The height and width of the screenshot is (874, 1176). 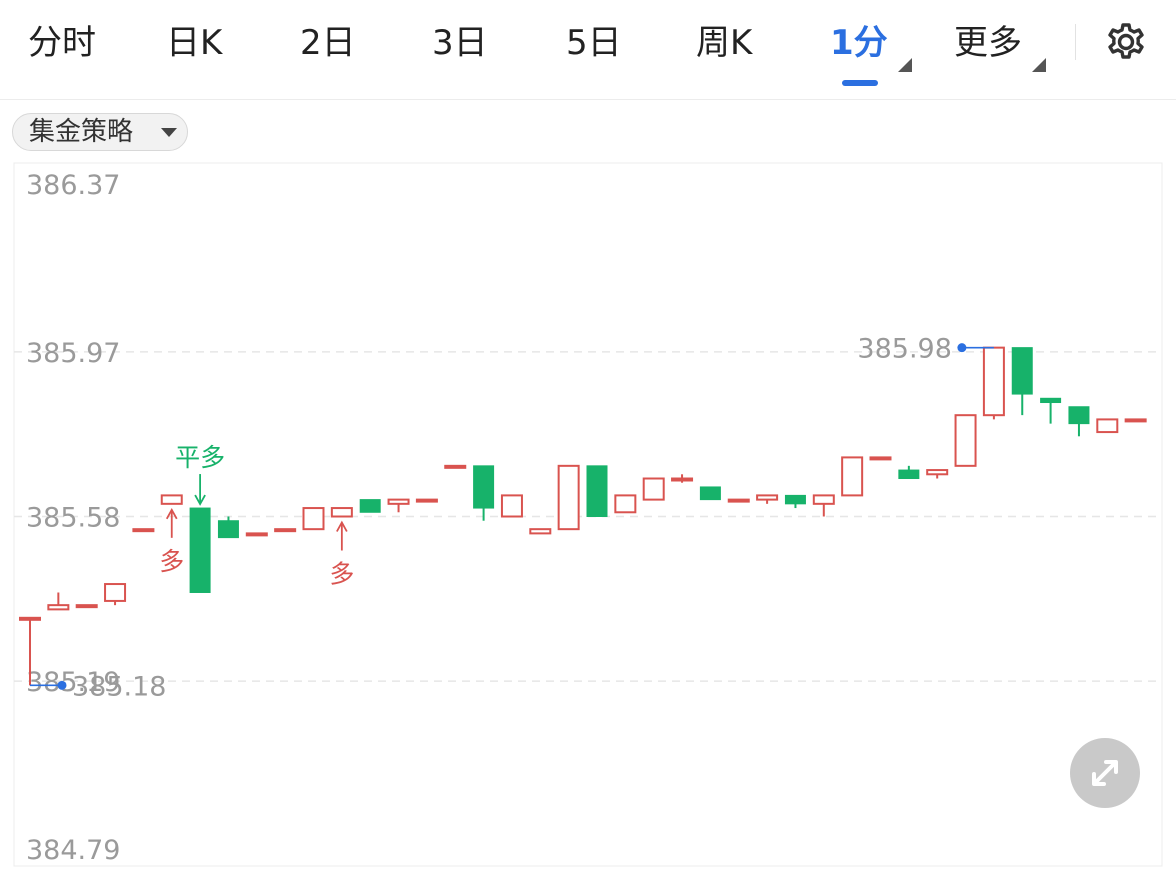 I want to click on expand-button, so click(x=1105, y=773).